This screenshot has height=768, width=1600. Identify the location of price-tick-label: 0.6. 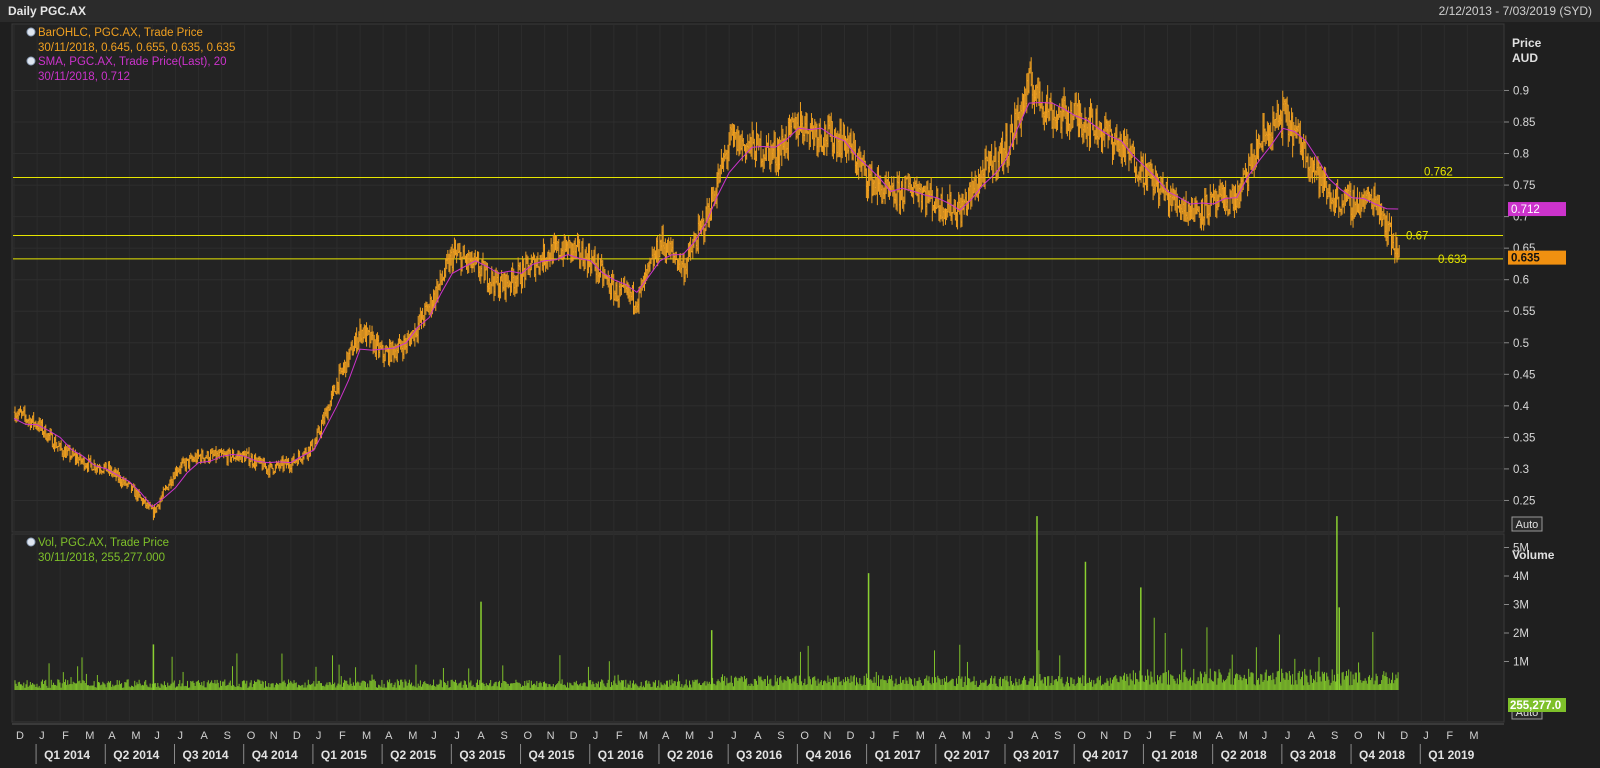
(1521, 281).